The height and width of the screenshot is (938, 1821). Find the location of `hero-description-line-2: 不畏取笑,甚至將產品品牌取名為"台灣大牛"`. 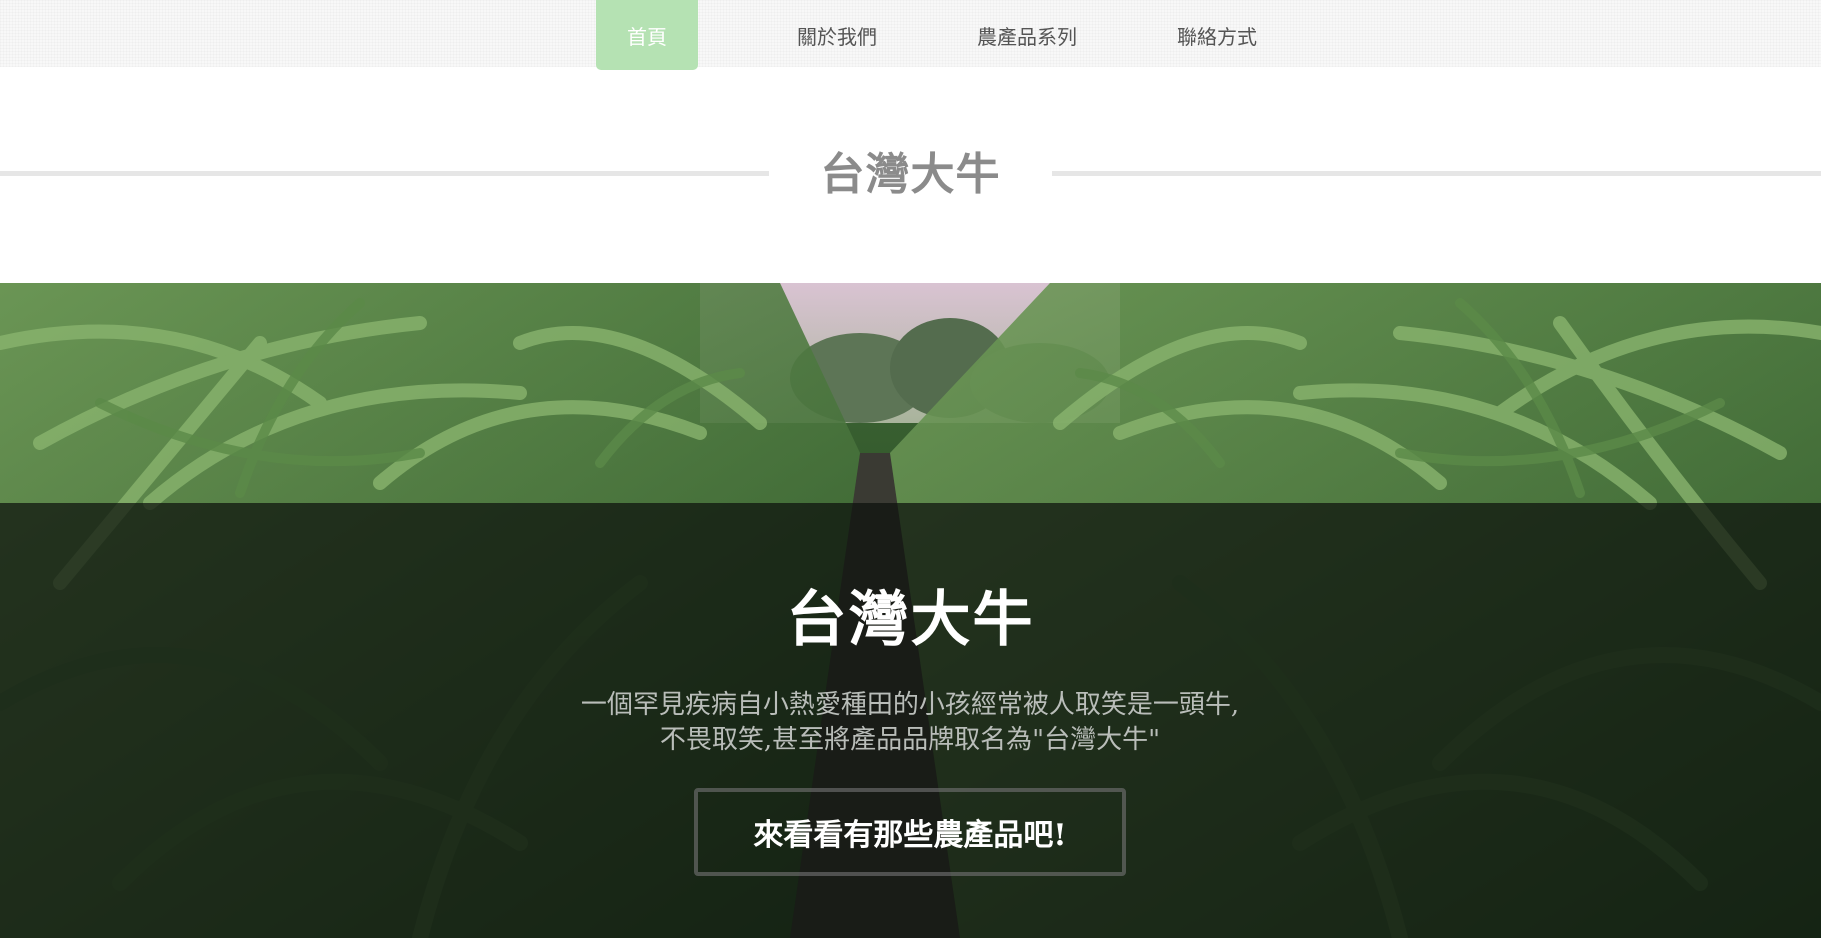

hero-description-line-2: 不畏取笑,甚至將產品品牌取名為"台灣大牛" is located at coordinates (910, 740).